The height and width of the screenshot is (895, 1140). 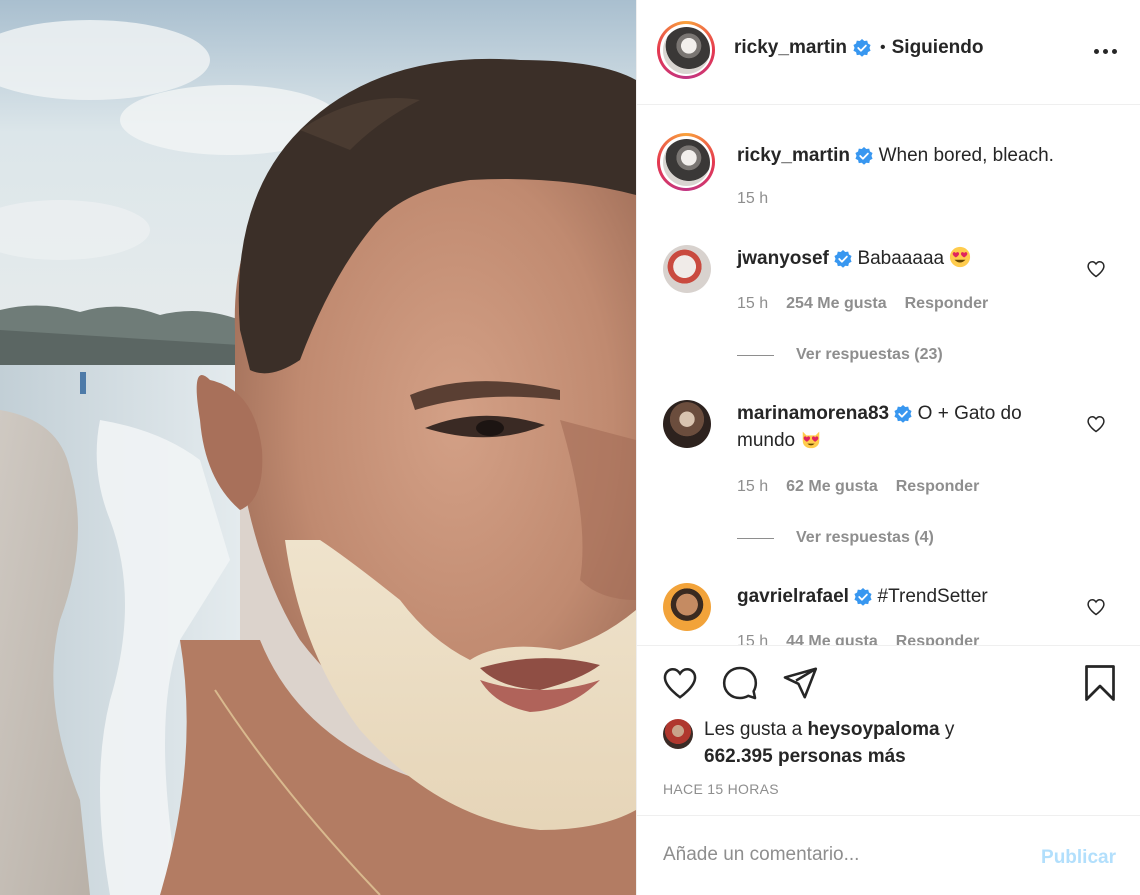 I want to click on comment-username: jwanyosef, so click(x=783, y=258).